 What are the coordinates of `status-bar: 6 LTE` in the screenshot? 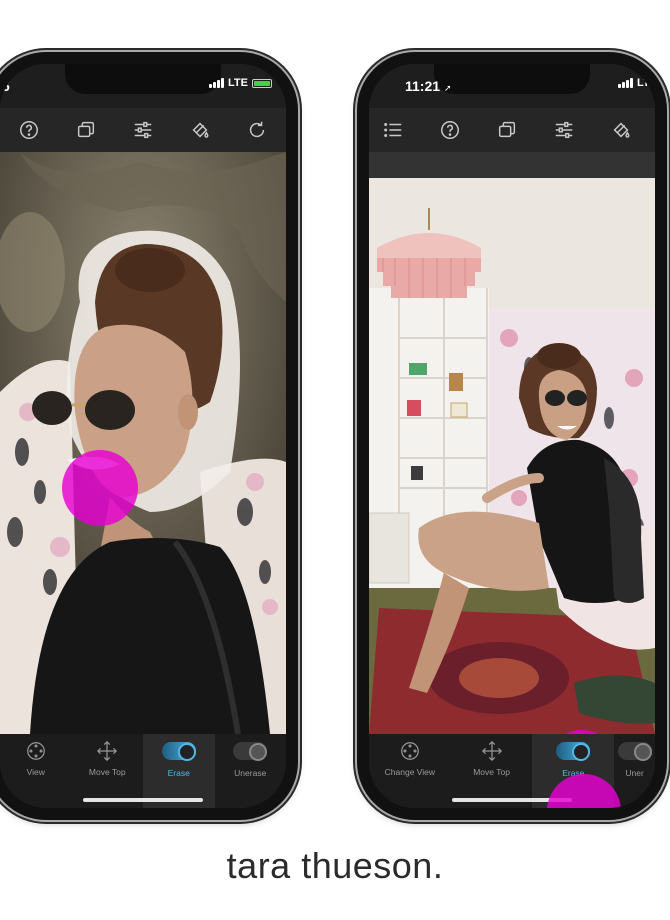 It's located at (143, 86).